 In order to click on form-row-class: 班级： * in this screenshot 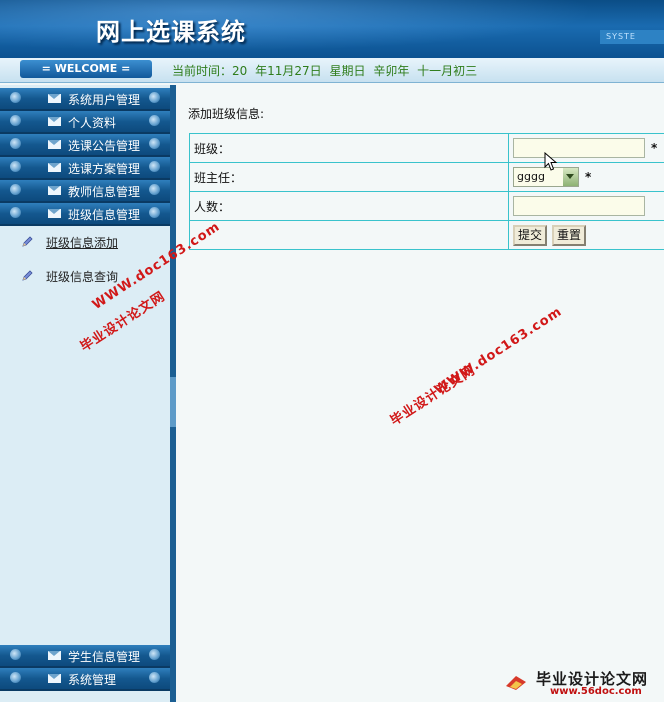, I will do `click(426, 148)`.